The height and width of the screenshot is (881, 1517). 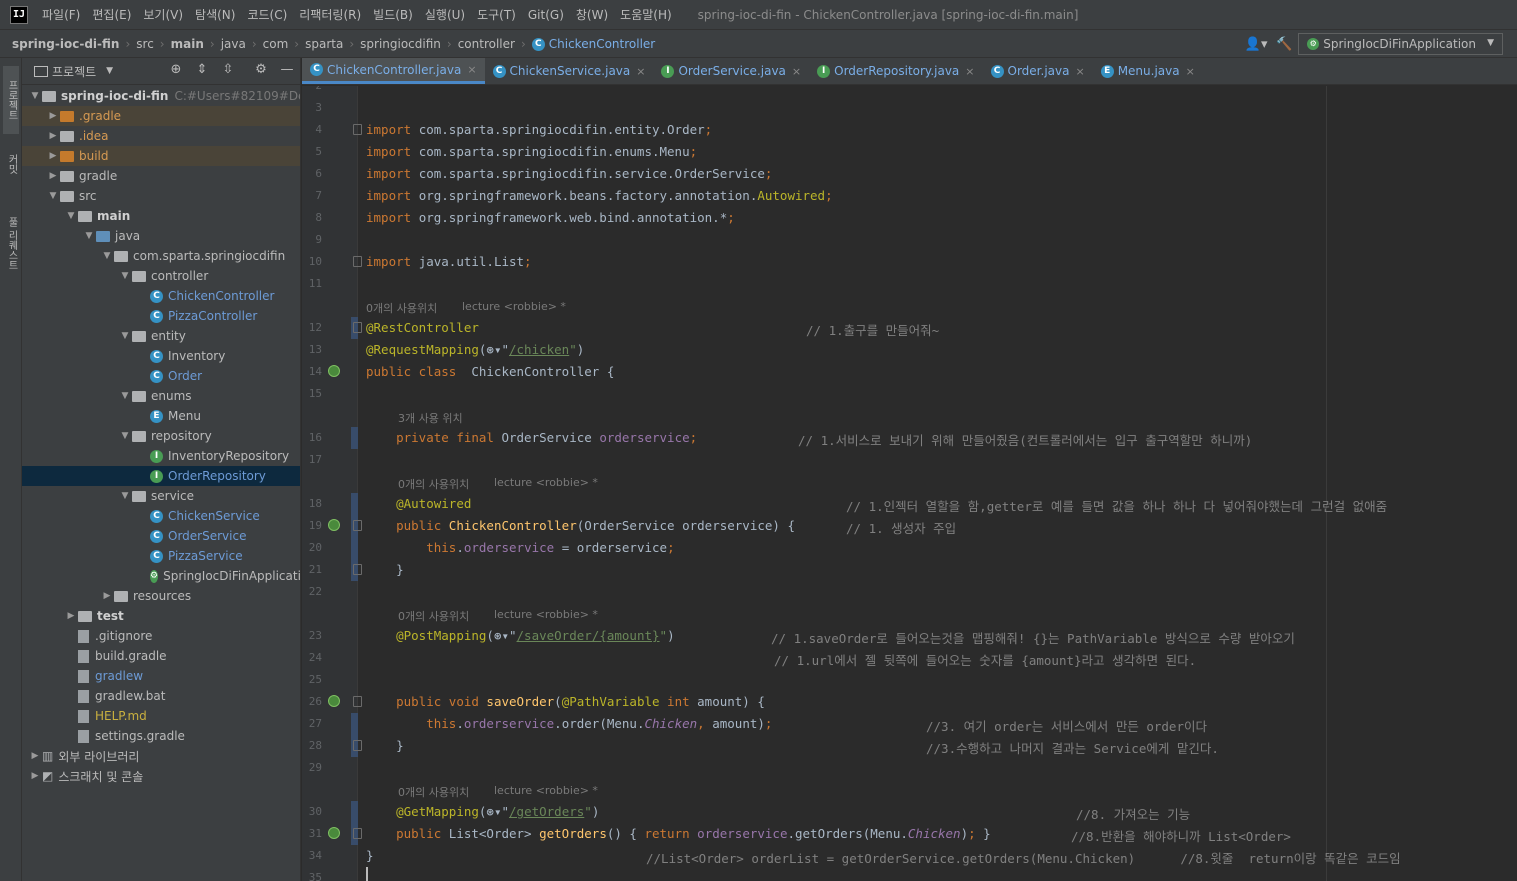 What do you see at coordinates (11, 164) in the screenshot?
I see `toolwindow-commit-tab: 커밋` at bounding box center [11, 164].